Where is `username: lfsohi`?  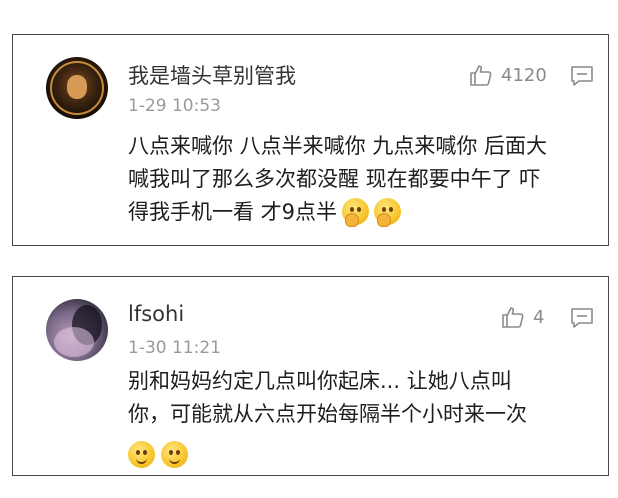 username: lfsohi is located at coordinates (156, 314).